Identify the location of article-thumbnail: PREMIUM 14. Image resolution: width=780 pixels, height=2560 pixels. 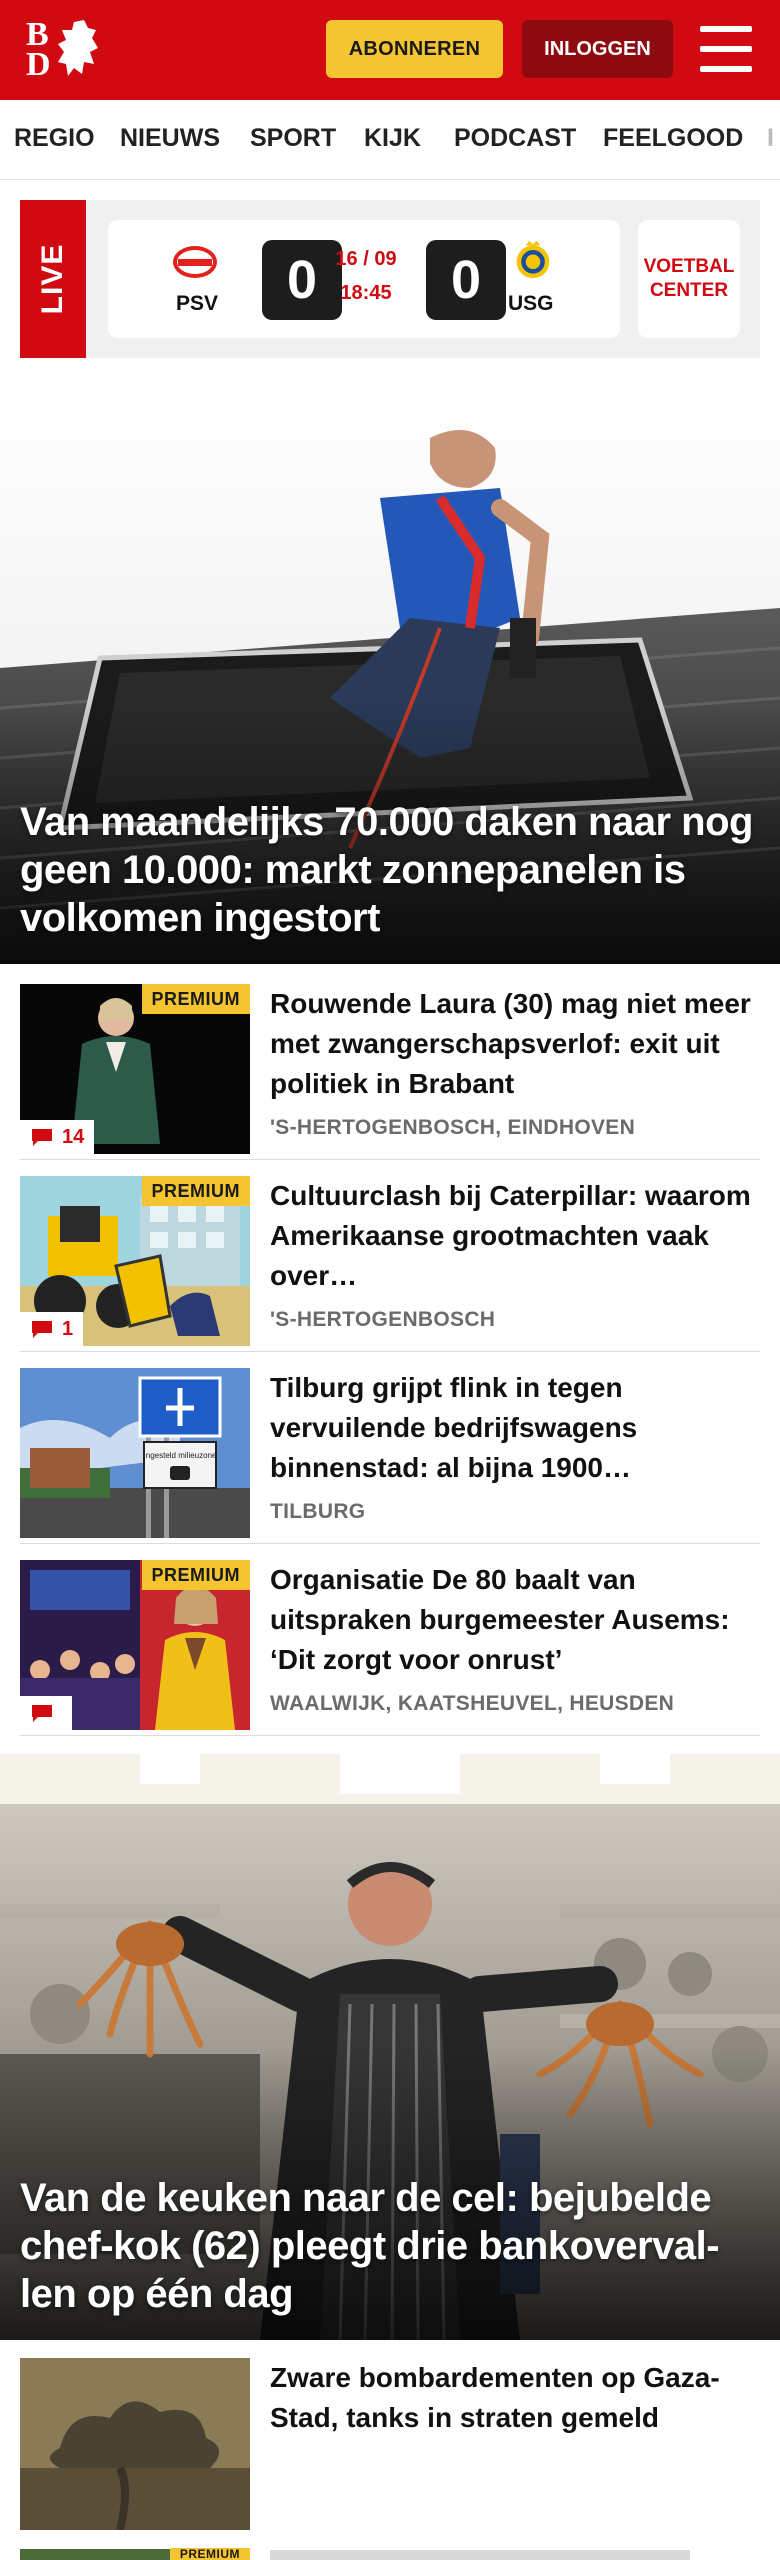
(135, 1069).